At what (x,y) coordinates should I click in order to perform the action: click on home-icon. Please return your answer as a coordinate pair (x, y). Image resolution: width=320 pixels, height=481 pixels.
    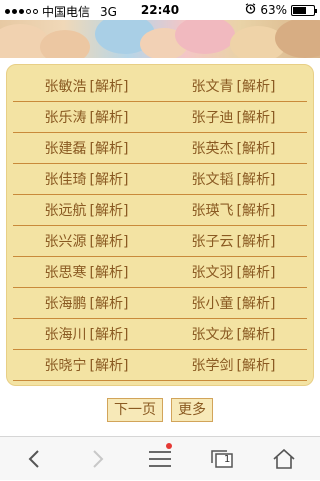
    Looking at the image, I should click on (284, 459).